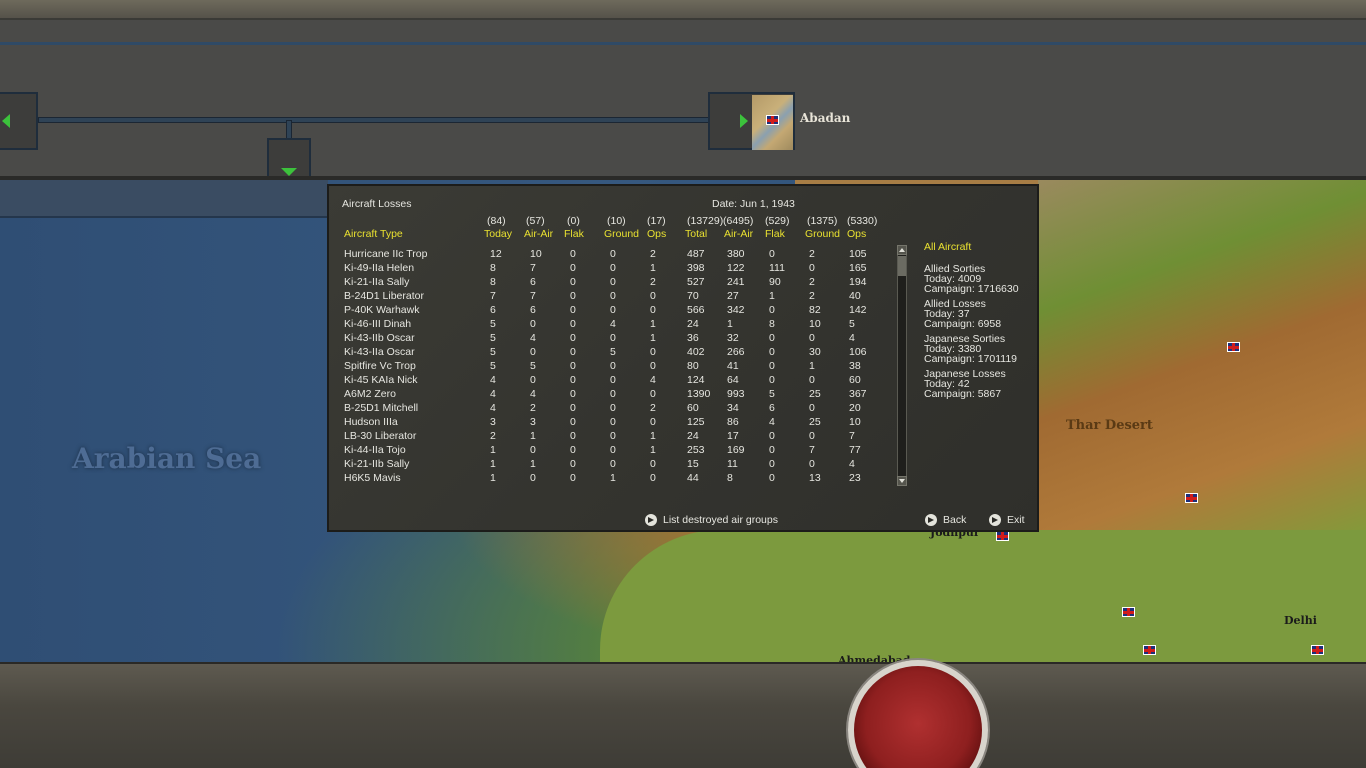 The height and width of the screenshot is (768, 1366). What do you see at coordinates (862, 221) in the screenshot?
I see `header-total: (5330)` at bounding box center [862, 221].